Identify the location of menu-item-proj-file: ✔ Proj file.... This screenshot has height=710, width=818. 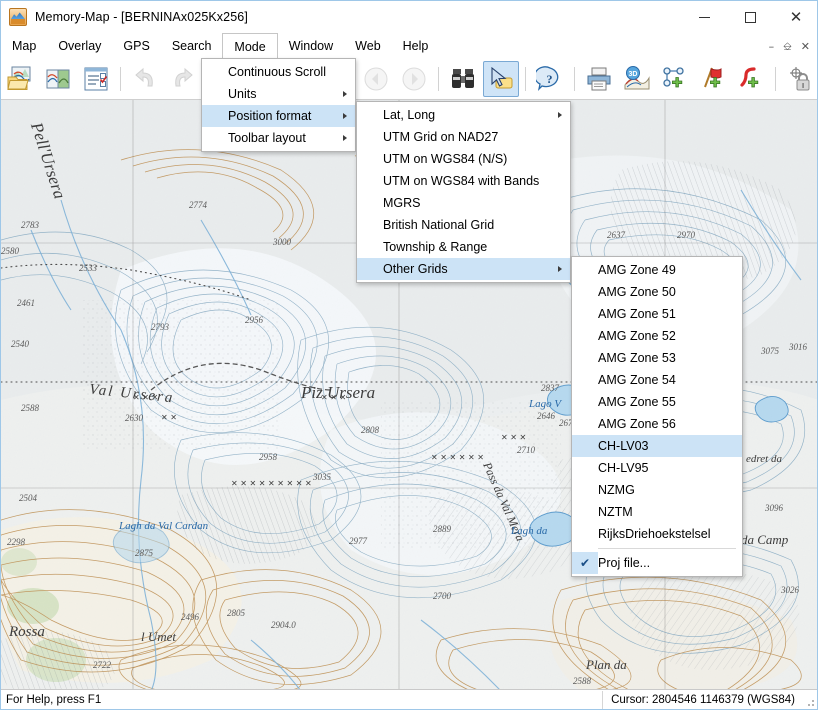
(657, 563).